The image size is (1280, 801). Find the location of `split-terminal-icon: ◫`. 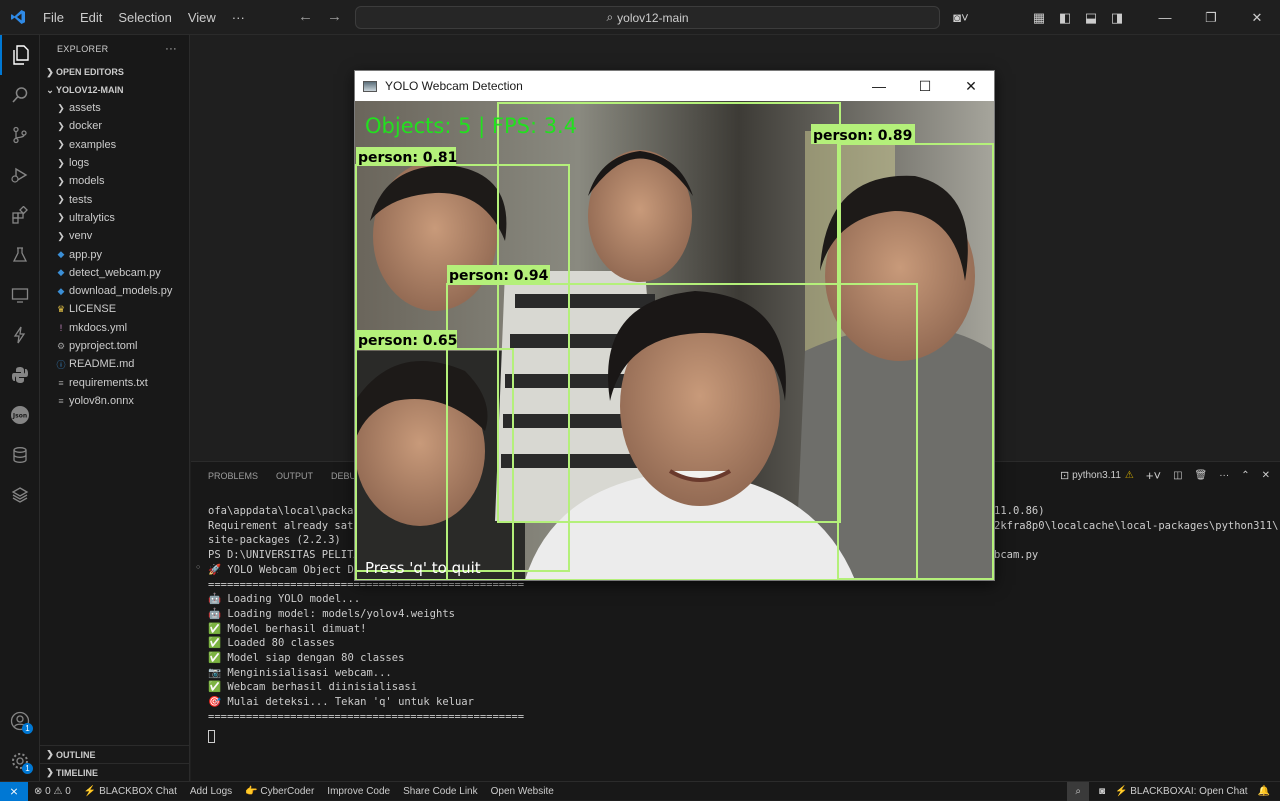

split-terminal-icon: ◫ is located at coordinates (1177, 475).